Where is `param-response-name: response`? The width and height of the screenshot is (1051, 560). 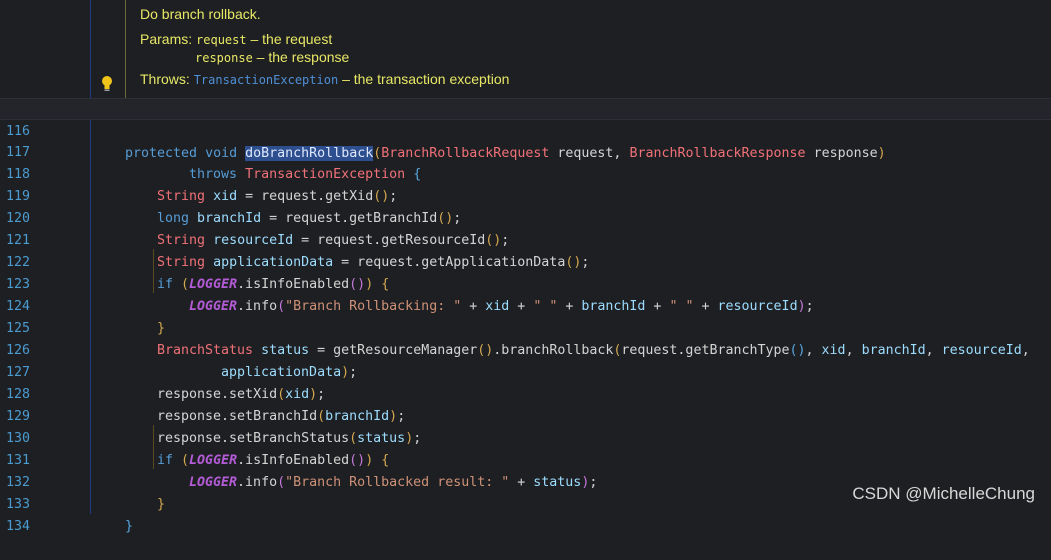
param-response-name: response is located at coordinates (224, 58).